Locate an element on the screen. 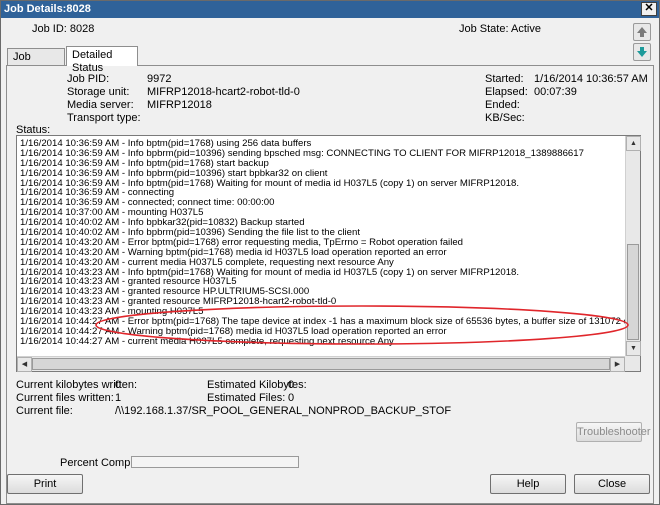 Image resolution: width=660 pixels, height=505 pixels. tab-detailed-status: Detailed Status is located at coordinates (102, 60).